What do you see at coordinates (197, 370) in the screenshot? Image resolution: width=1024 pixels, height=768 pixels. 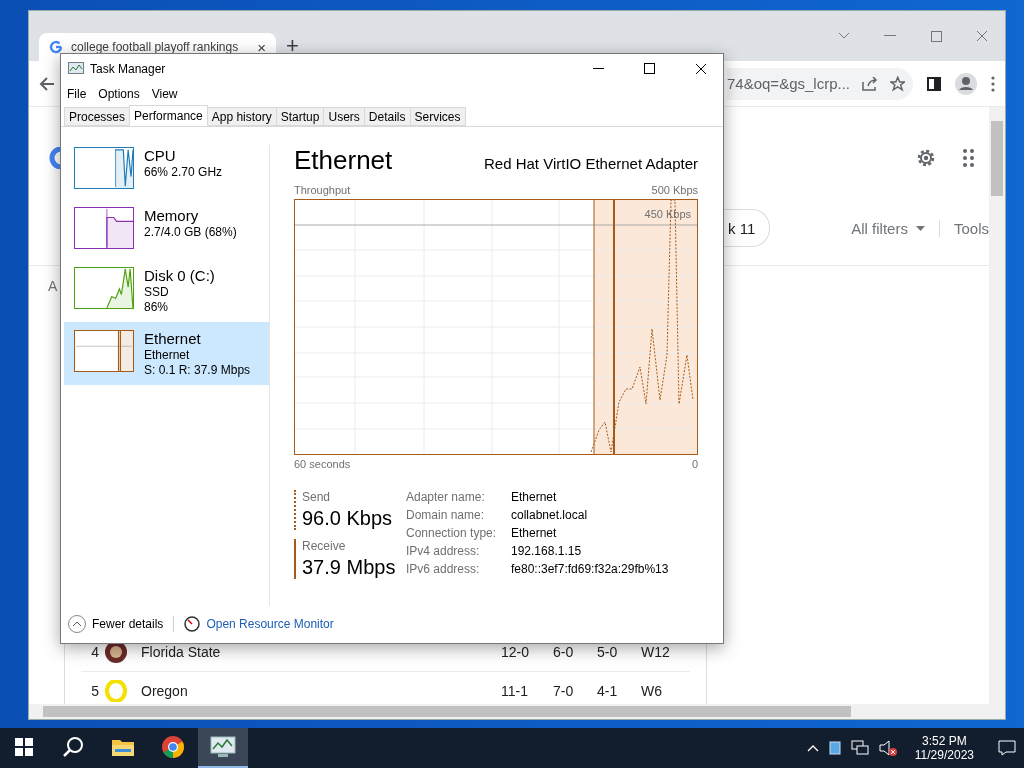 I see `resource-detail: S: 0.1 R: 37.9 Mbps` at bounding box center [197, 370].